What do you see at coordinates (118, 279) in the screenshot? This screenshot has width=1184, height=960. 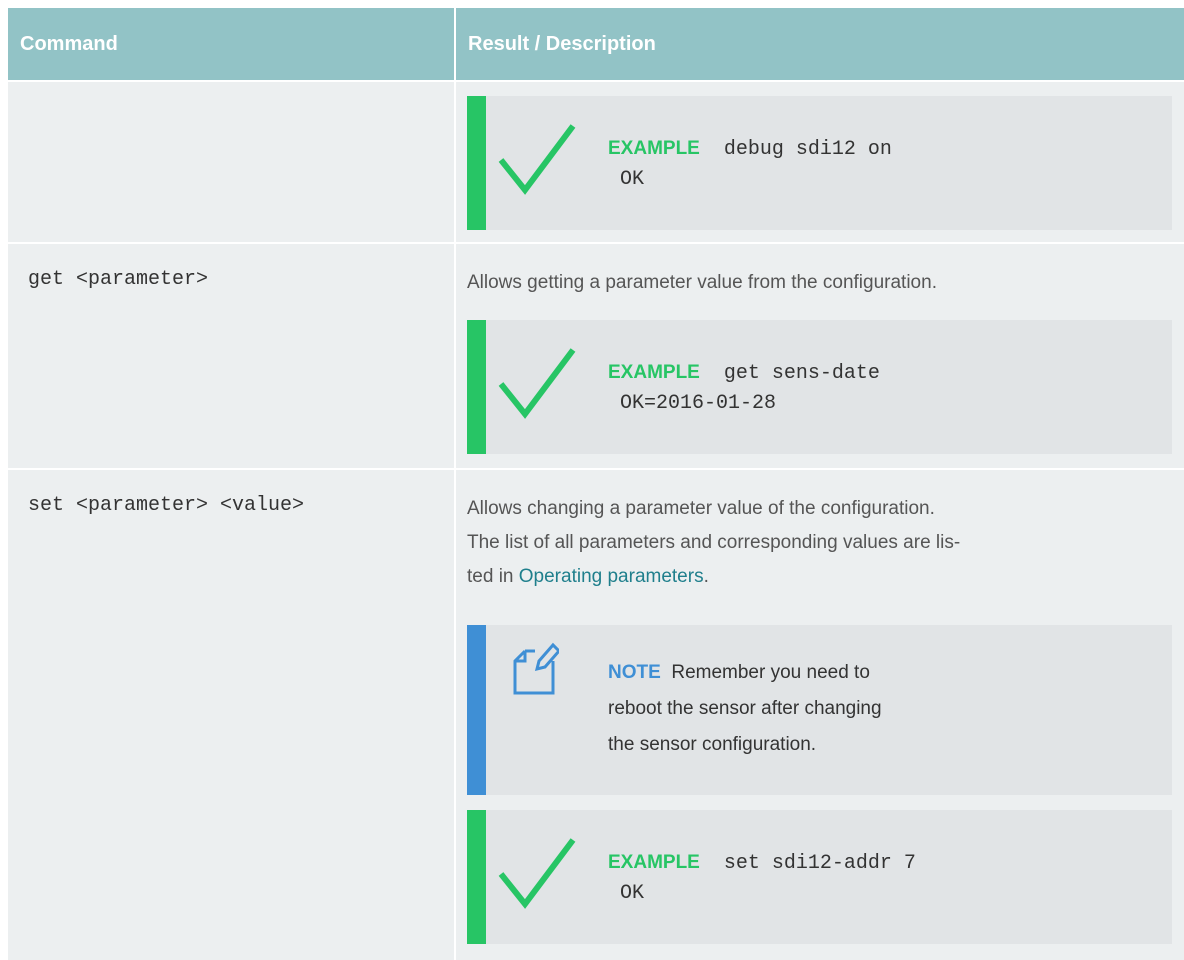 I see `row2-command: get <parameter>` at bounding box center [118, 279].